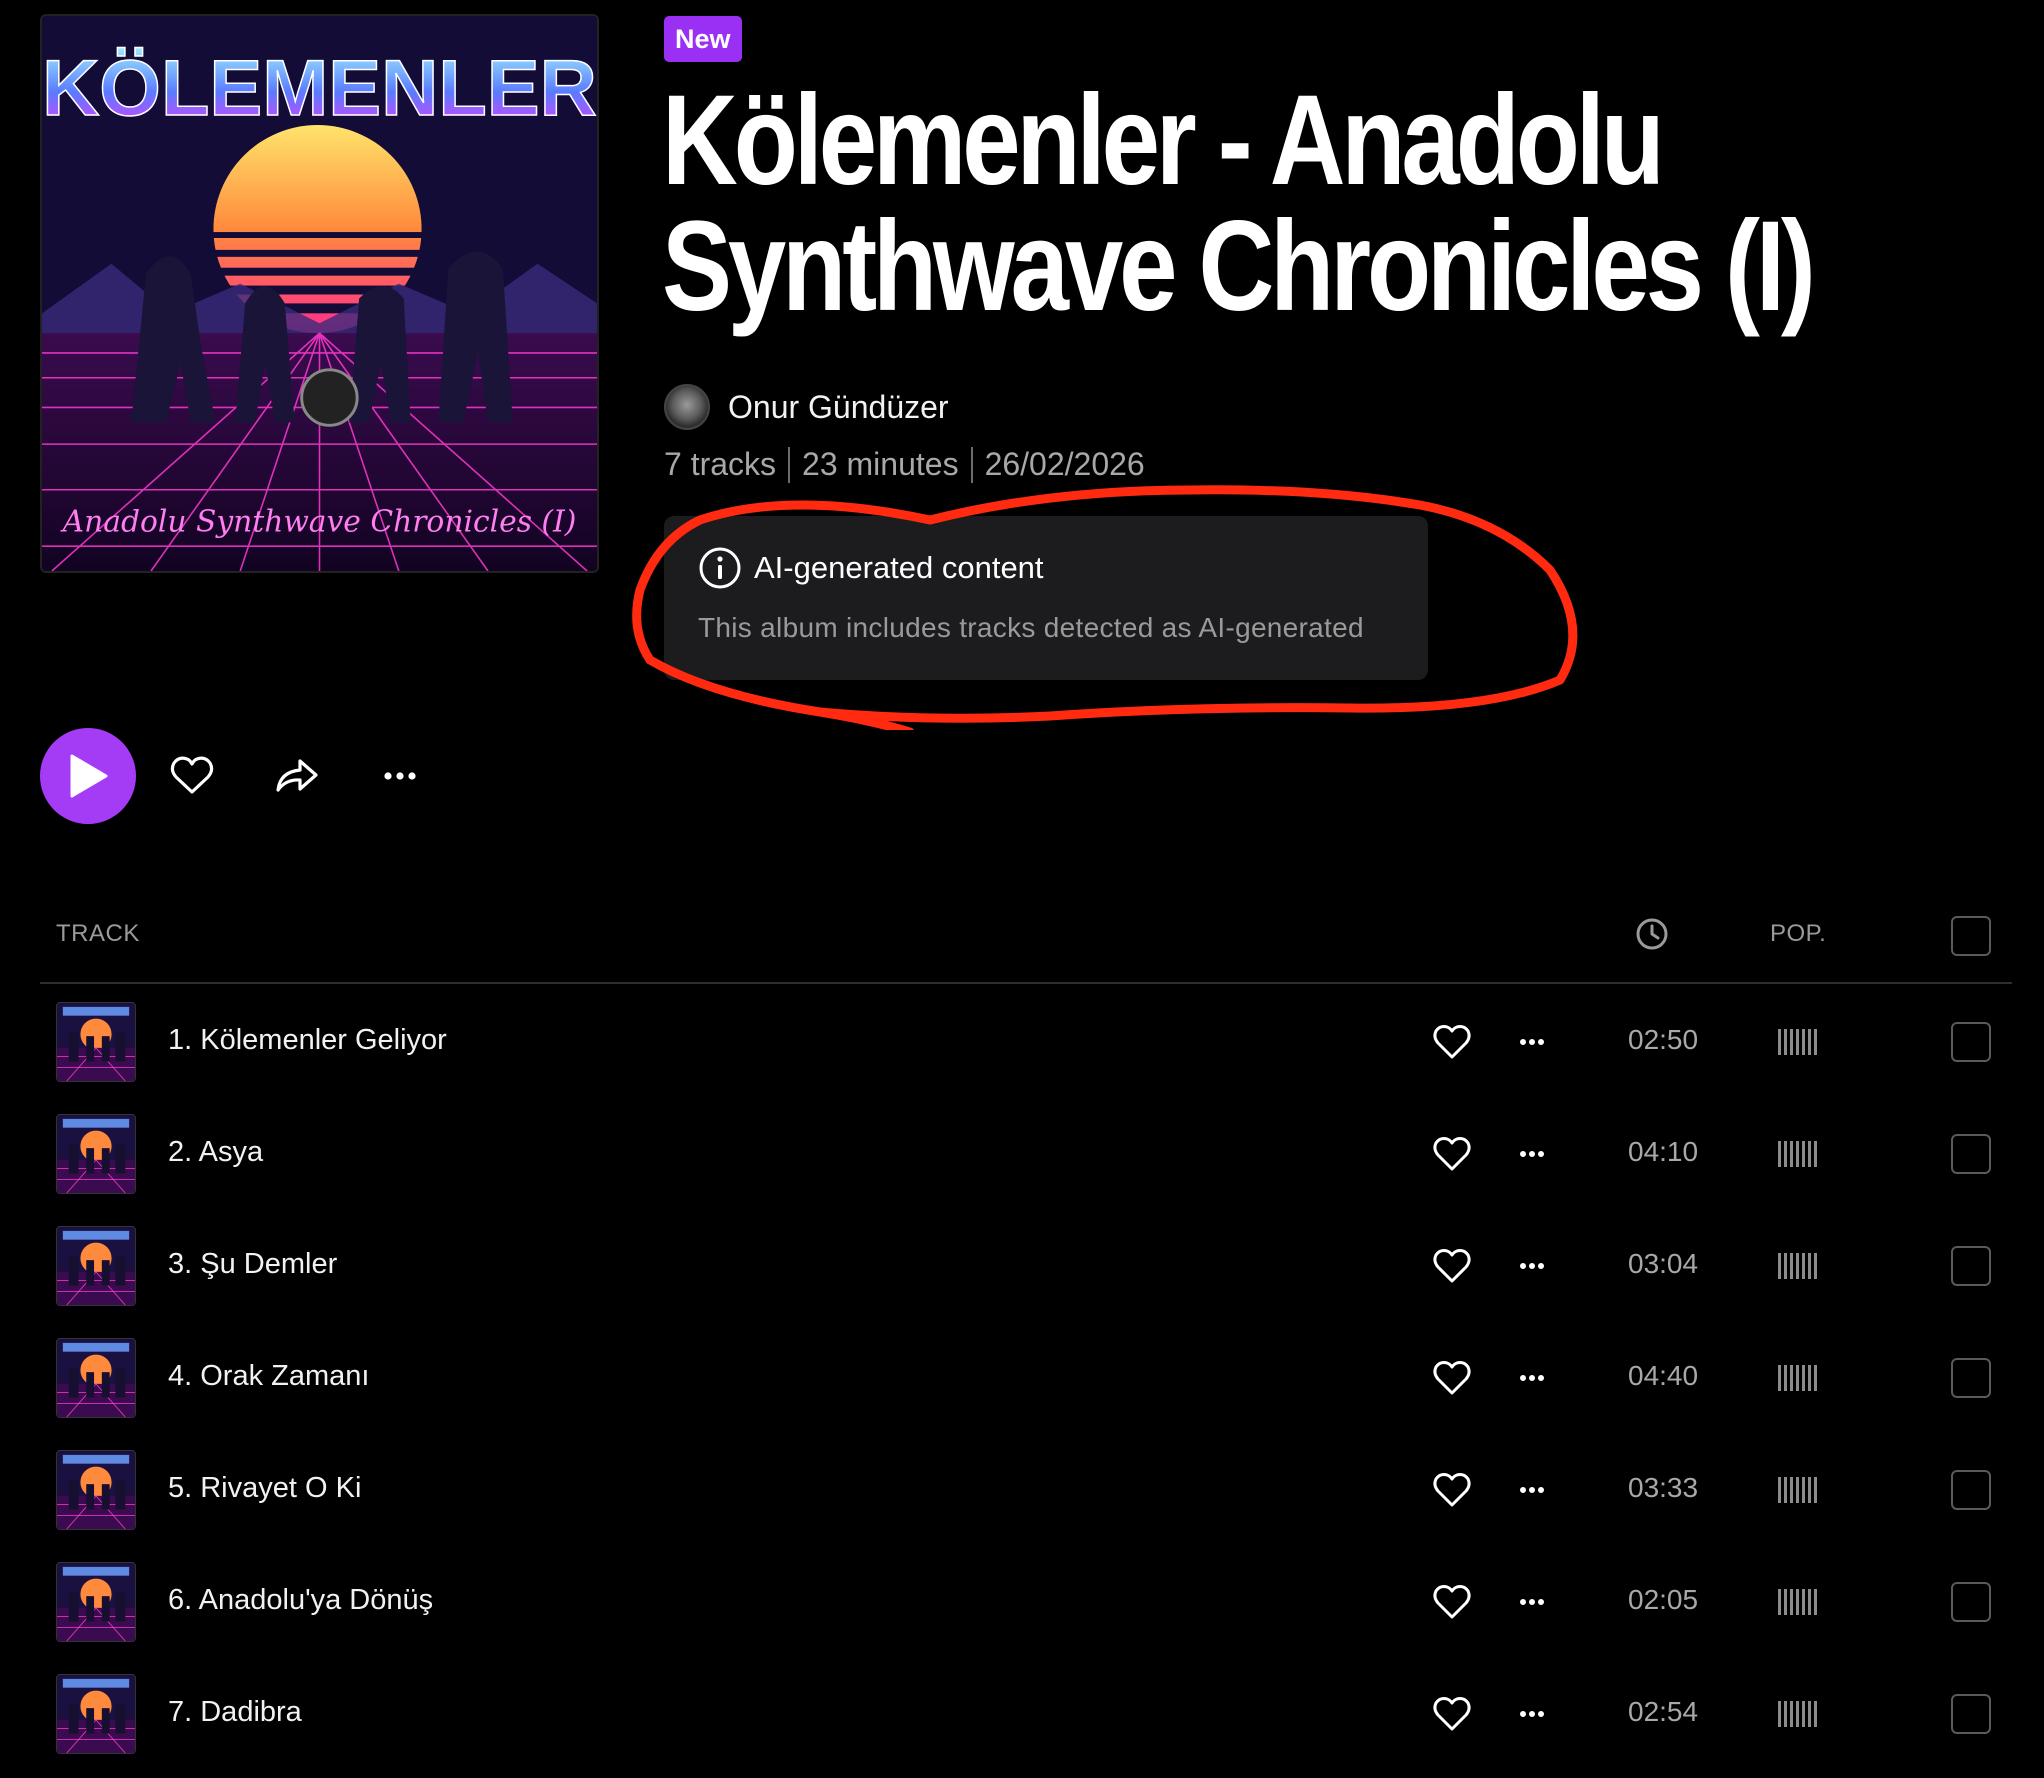 This screenshot has width=2044, height=1778. Describe the element at coordinates (1971, 936) in the screenshot. I see `select-all-checkbox` at that location.